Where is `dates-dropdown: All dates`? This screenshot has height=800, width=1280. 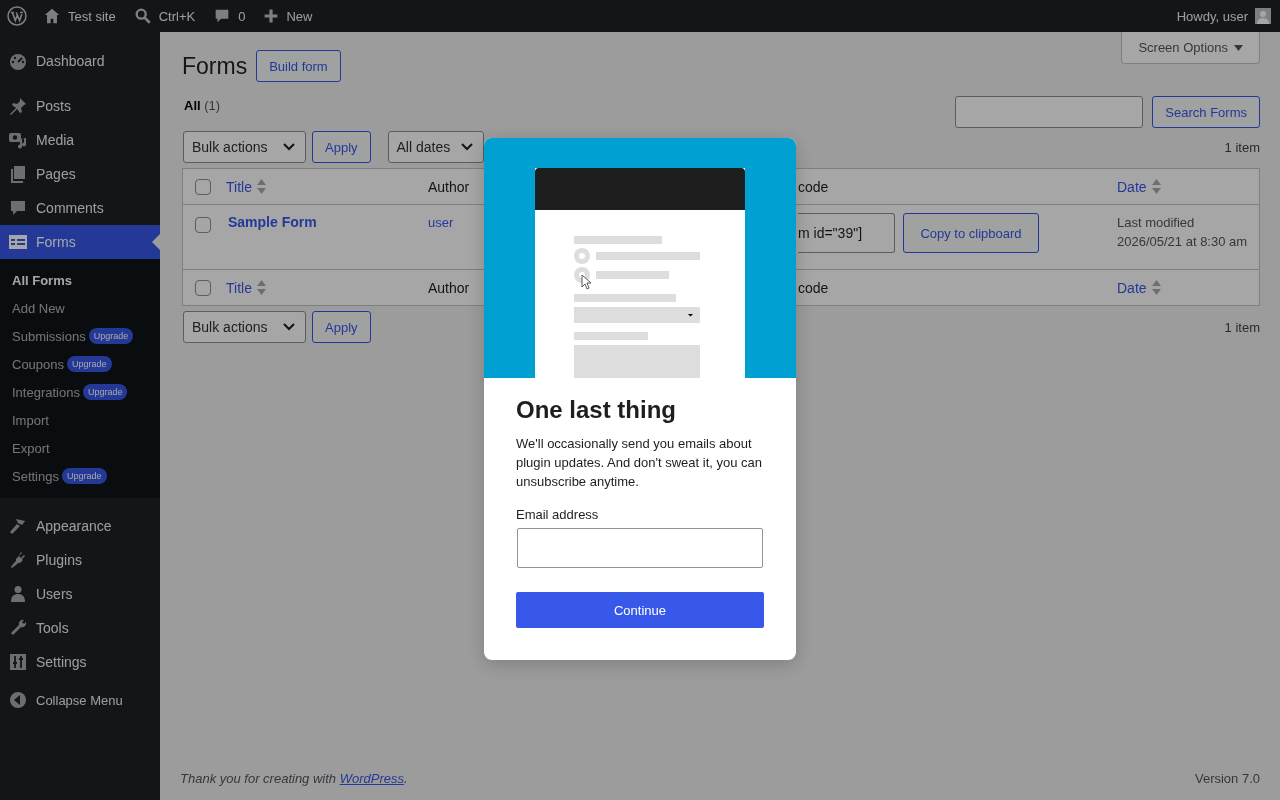 dates-dropdown: All dates is located at coordinates (435, 147).